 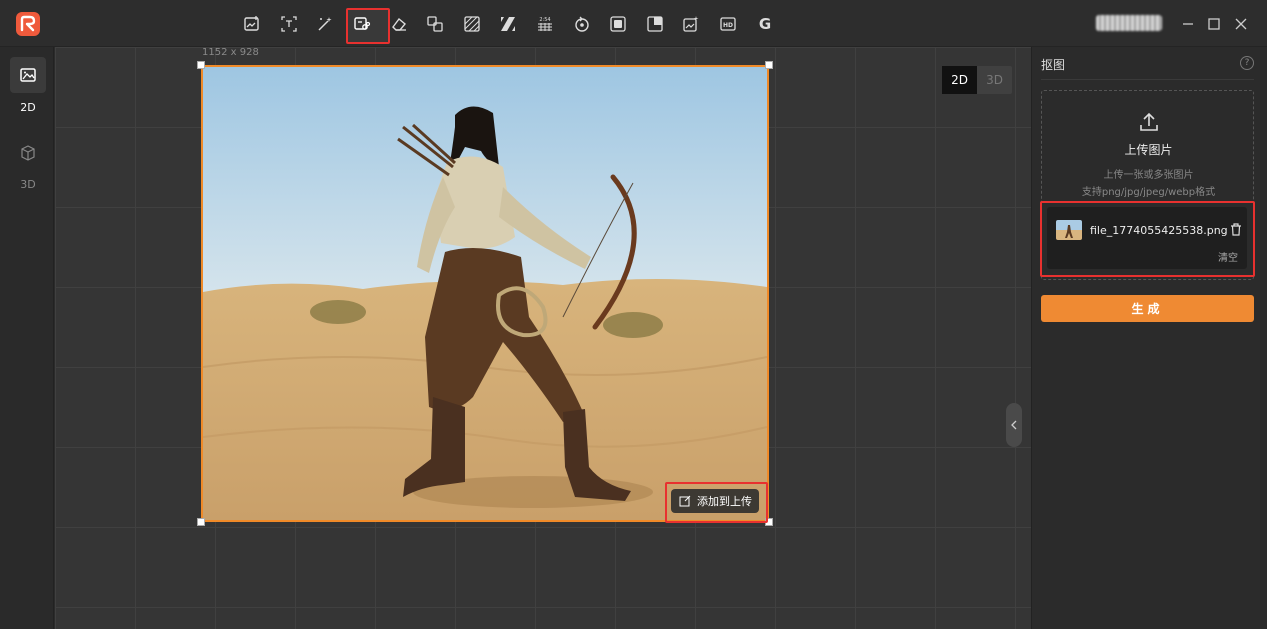 What do you see at coordinates (1069, 230) in the screenshot?
I see `file-thumbnail` at bounding box center [1069, 230].